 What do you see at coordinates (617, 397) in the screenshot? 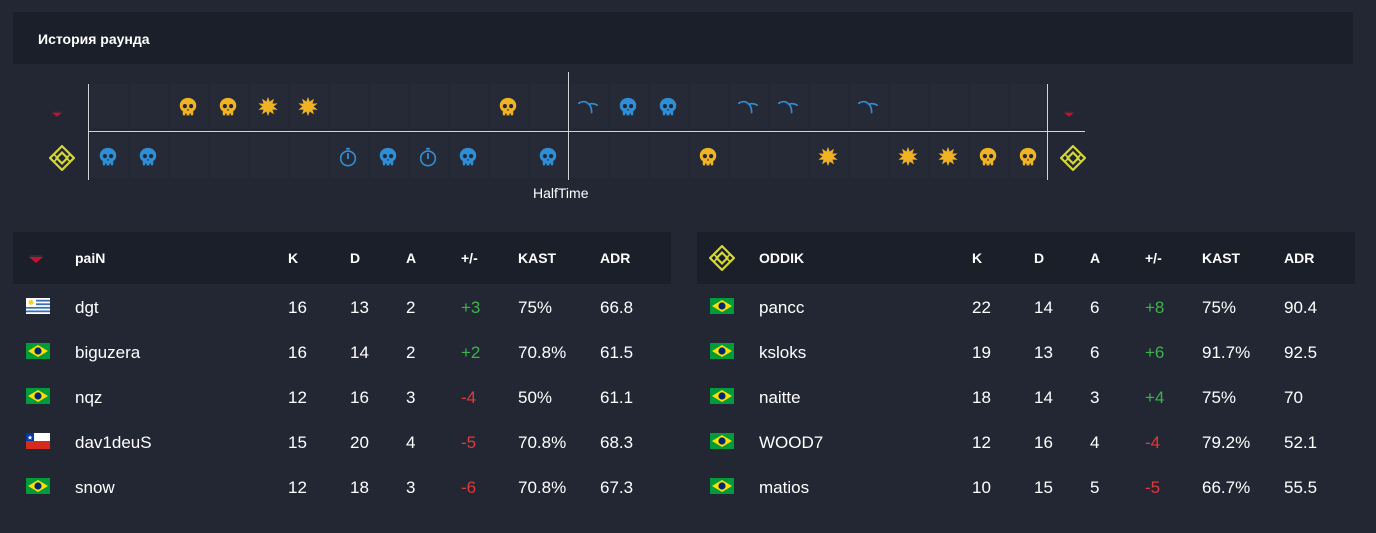
I see `stat-adr: 61.1` at bounding box center [617, 397].